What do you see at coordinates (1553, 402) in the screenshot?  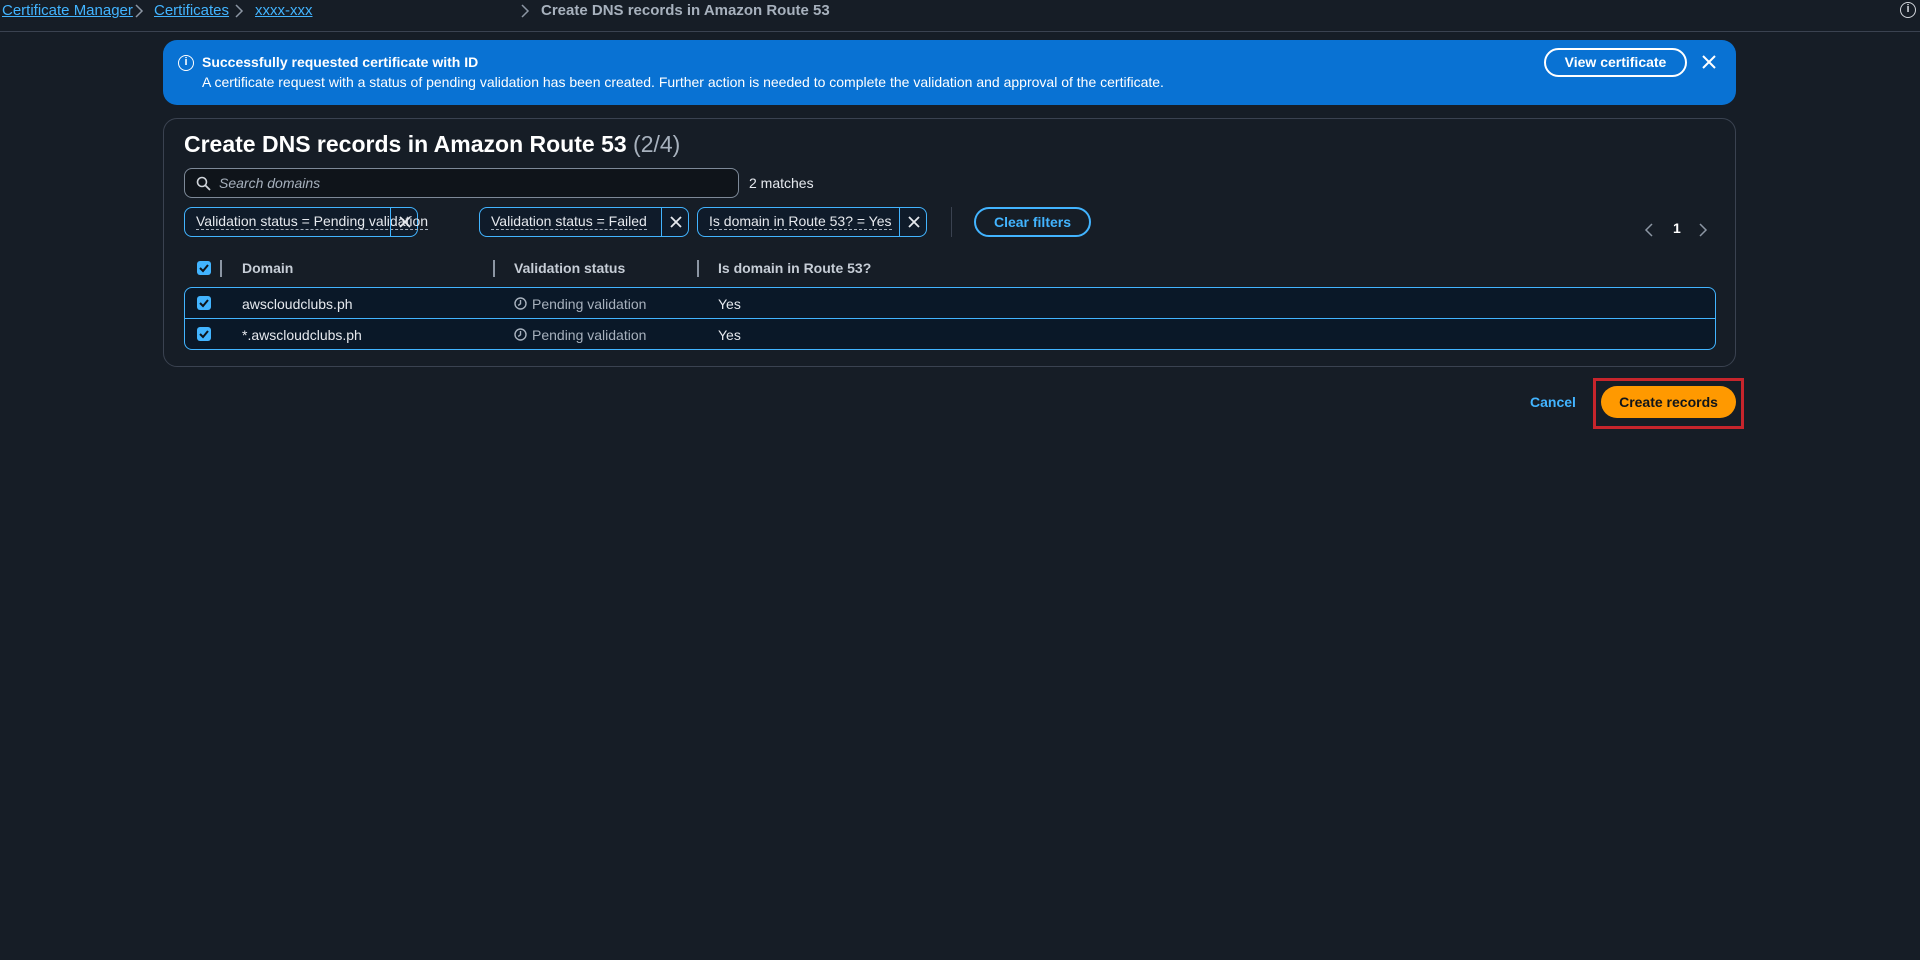 I see `cancel-button: Cancel` at bounding box center [1553, 402].